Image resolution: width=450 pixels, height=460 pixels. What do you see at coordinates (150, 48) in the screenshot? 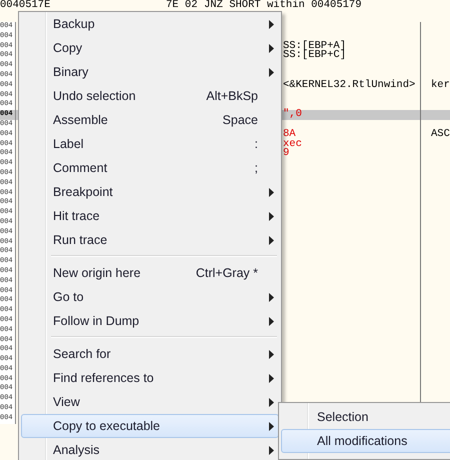
I see `menu-item: Copy` at bounding box center [150, 48].